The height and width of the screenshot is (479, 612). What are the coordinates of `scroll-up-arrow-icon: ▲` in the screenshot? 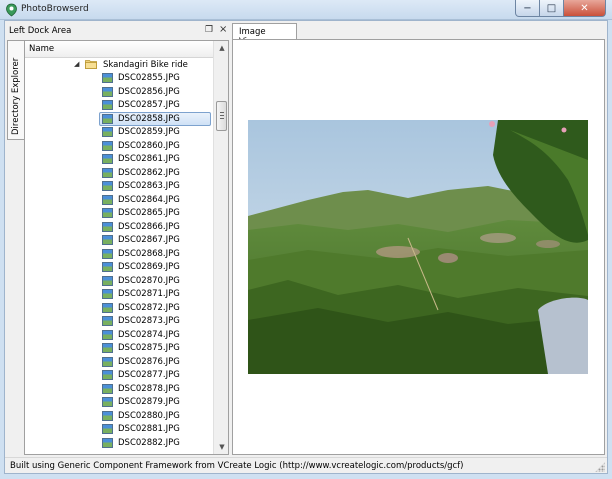 It's located at (221, 48).